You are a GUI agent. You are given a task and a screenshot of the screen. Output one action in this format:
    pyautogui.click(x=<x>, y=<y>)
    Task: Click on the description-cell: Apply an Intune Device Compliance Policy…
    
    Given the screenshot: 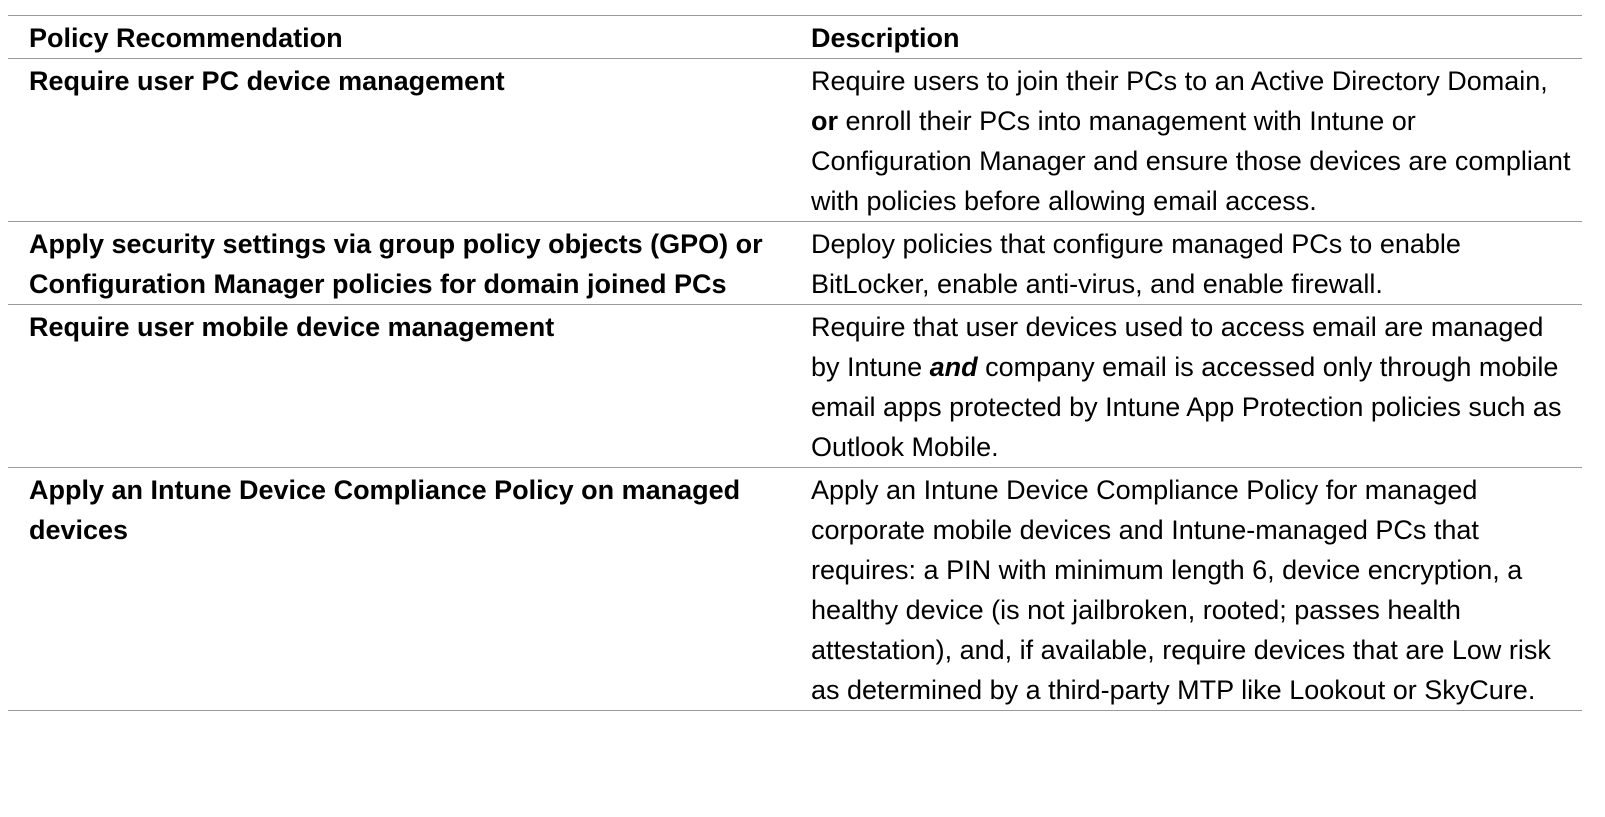 What is the action you would take?
    pyautogui.click(x=1181, y=590)
    